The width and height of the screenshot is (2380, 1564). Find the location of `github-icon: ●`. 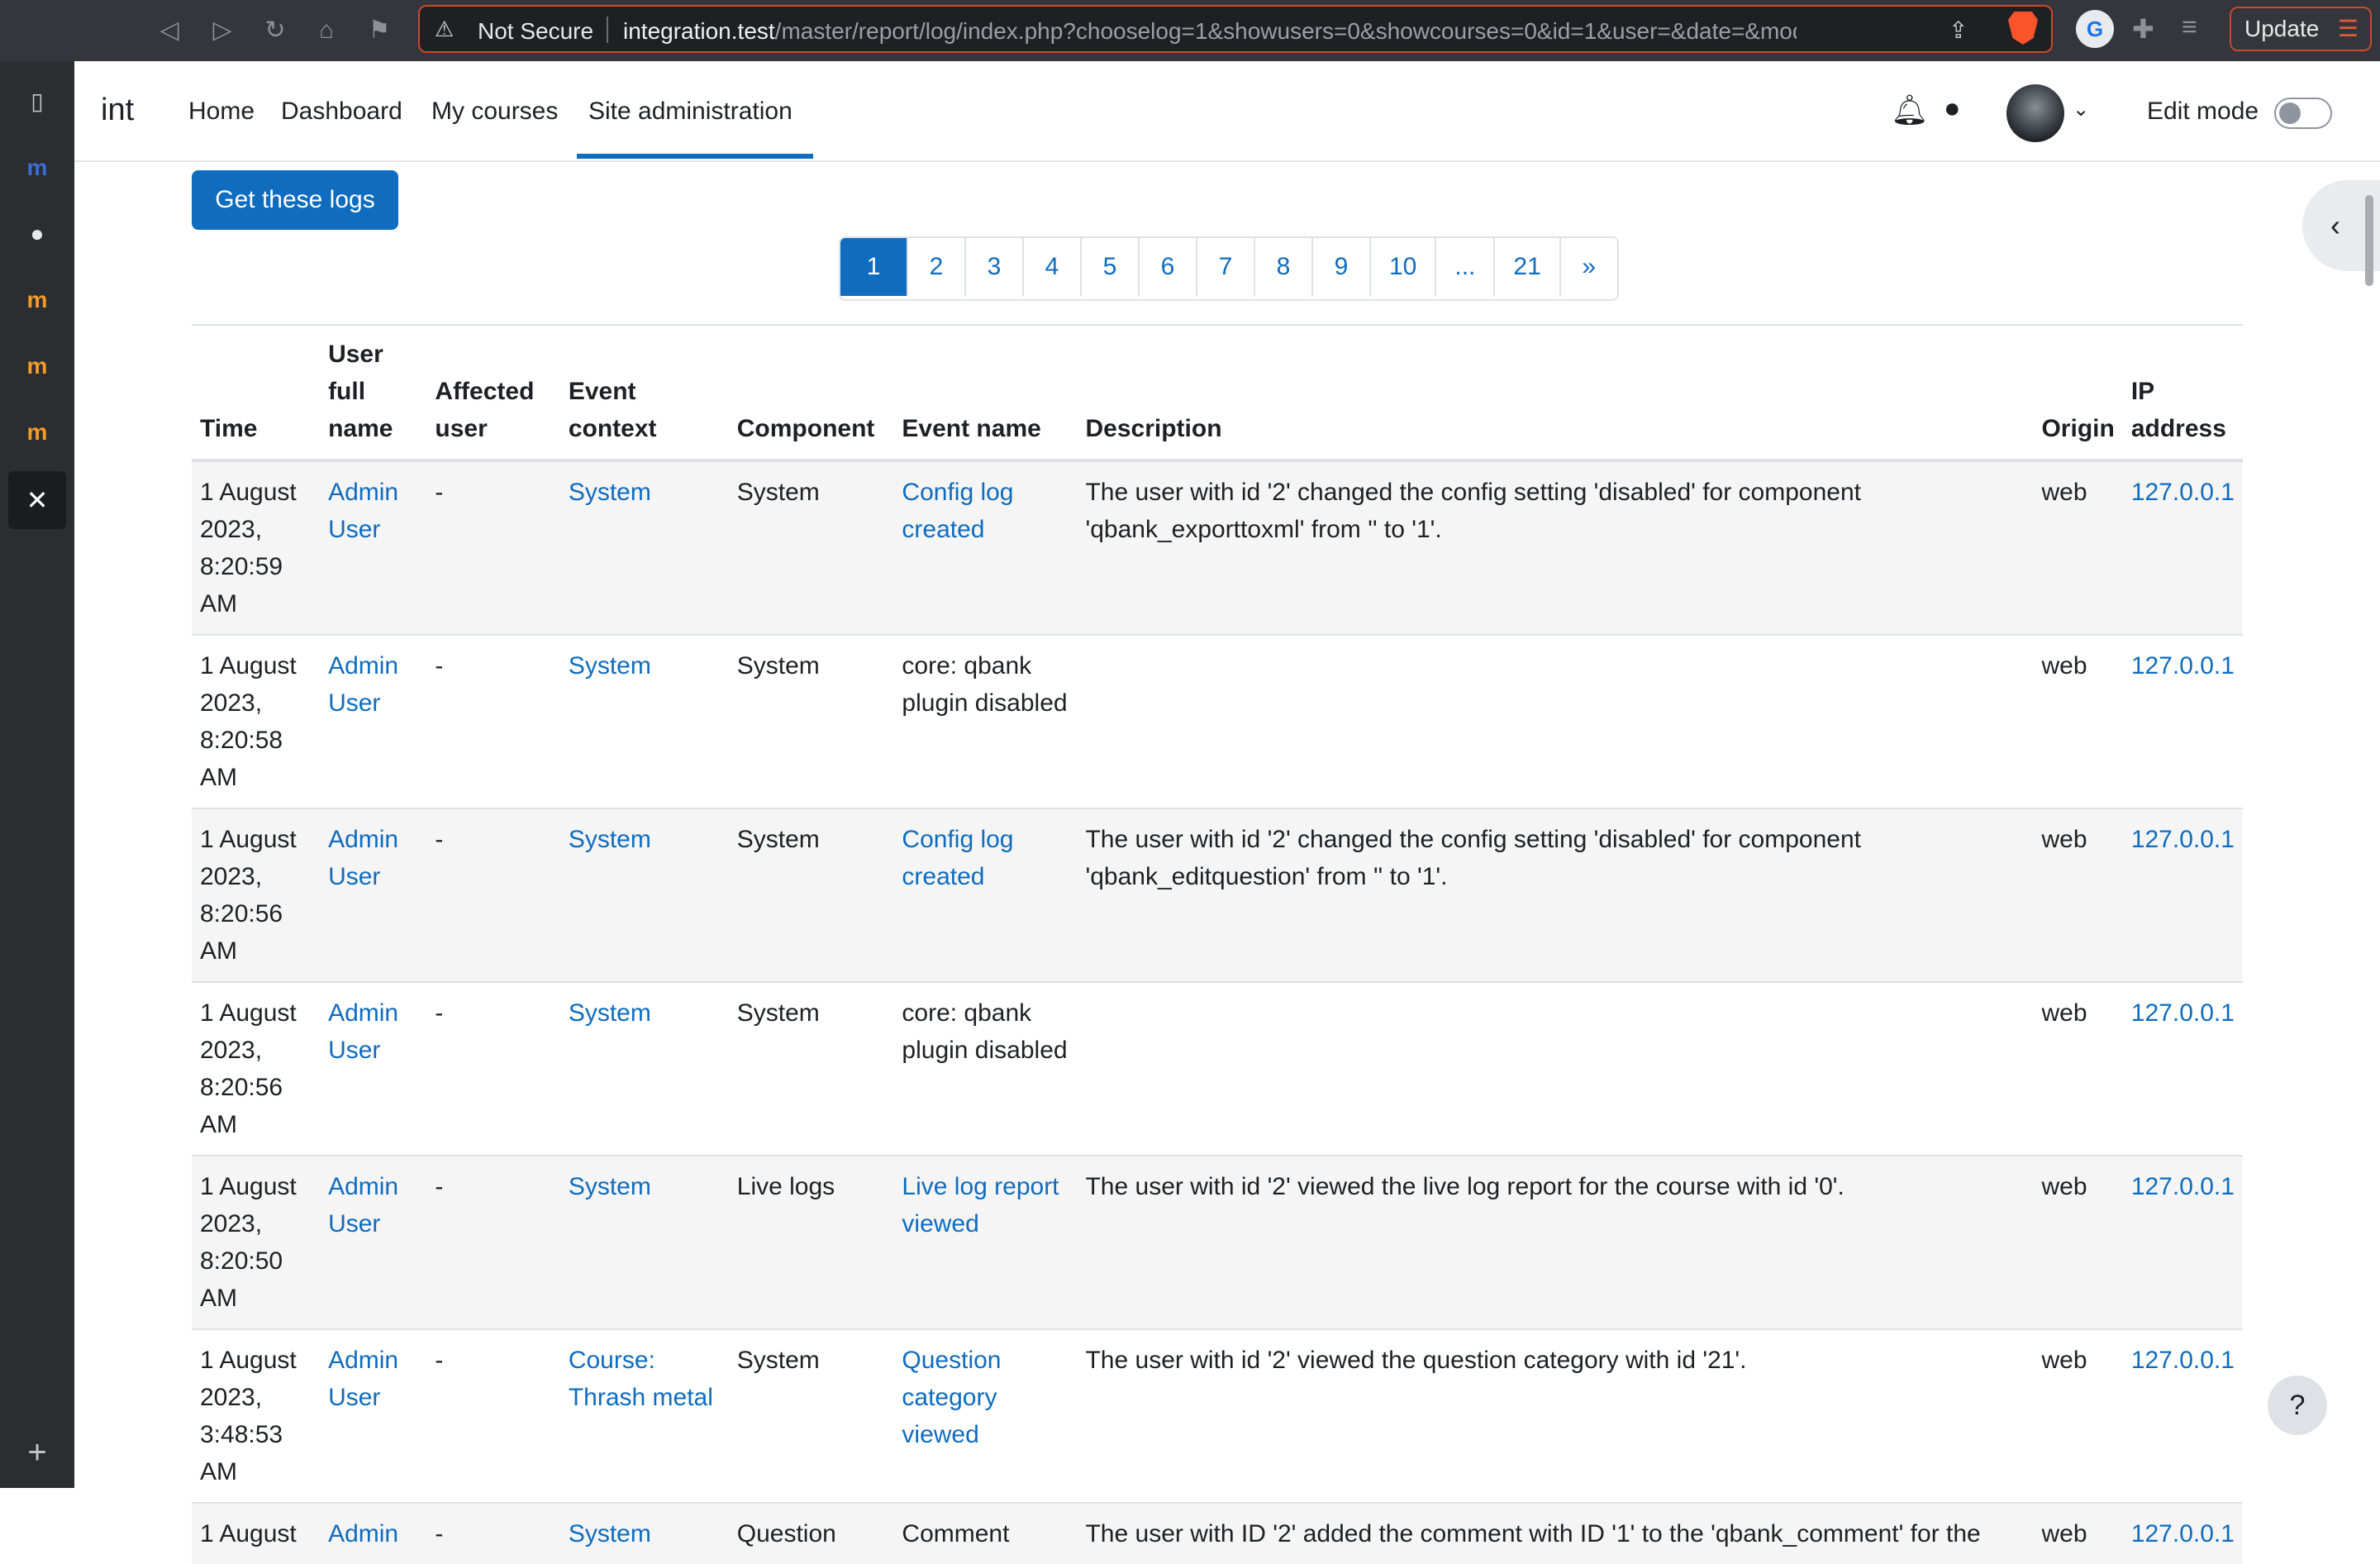

github-icon: ● is located at coordinates (37, 234).